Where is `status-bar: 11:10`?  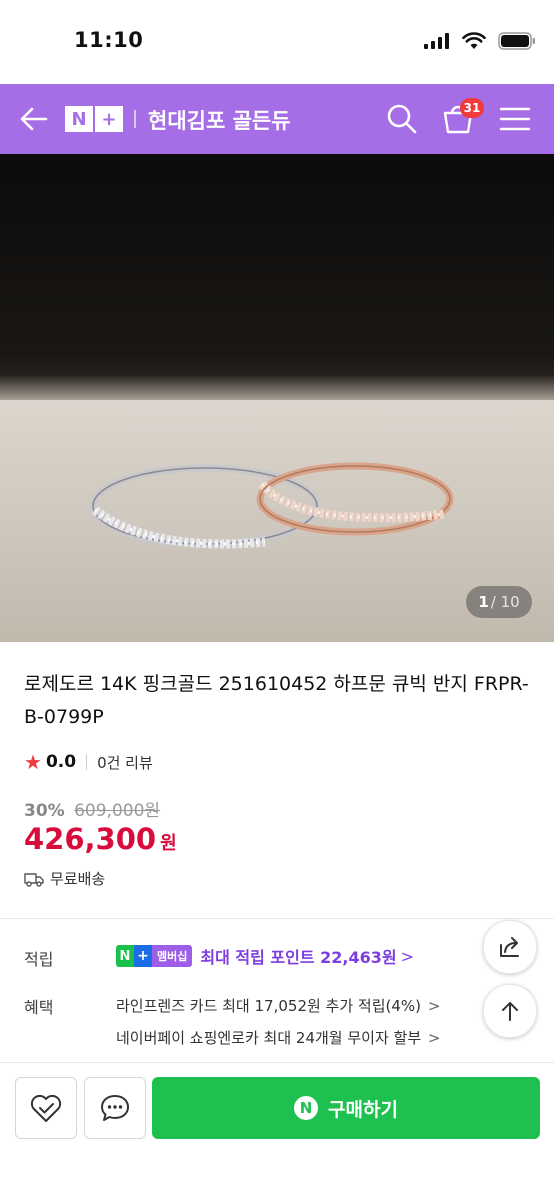 status-bar: 11:10 is located at coordinates (277, 42).